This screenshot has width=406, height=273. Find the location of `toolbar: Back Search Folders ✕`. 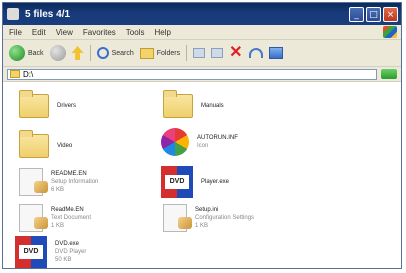

toolbar: Back Search Folders ✕ is located at coordinates (202, 53).